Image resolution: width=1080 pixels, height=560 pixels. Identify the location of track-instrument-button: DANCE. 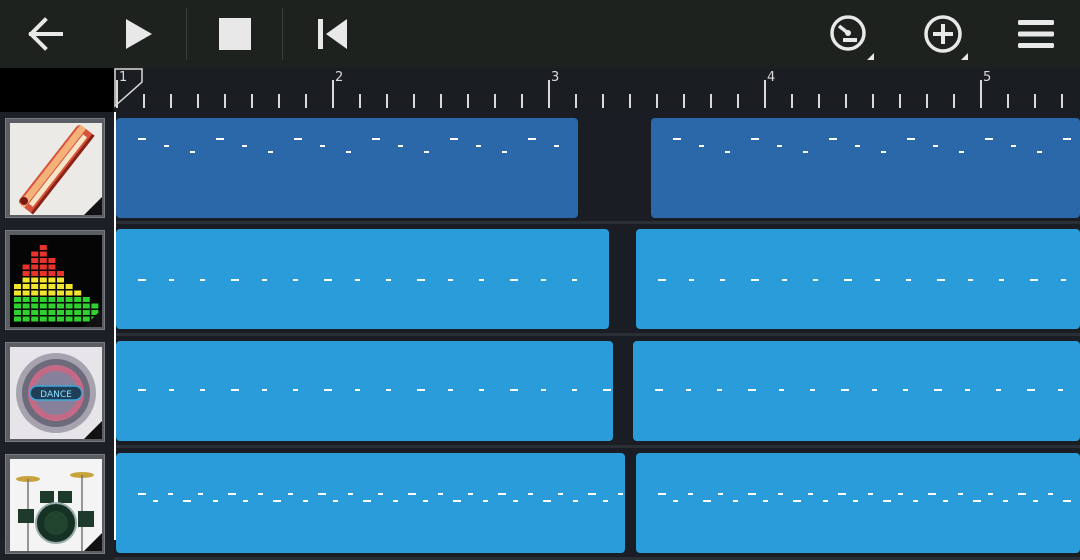
(55, 392).